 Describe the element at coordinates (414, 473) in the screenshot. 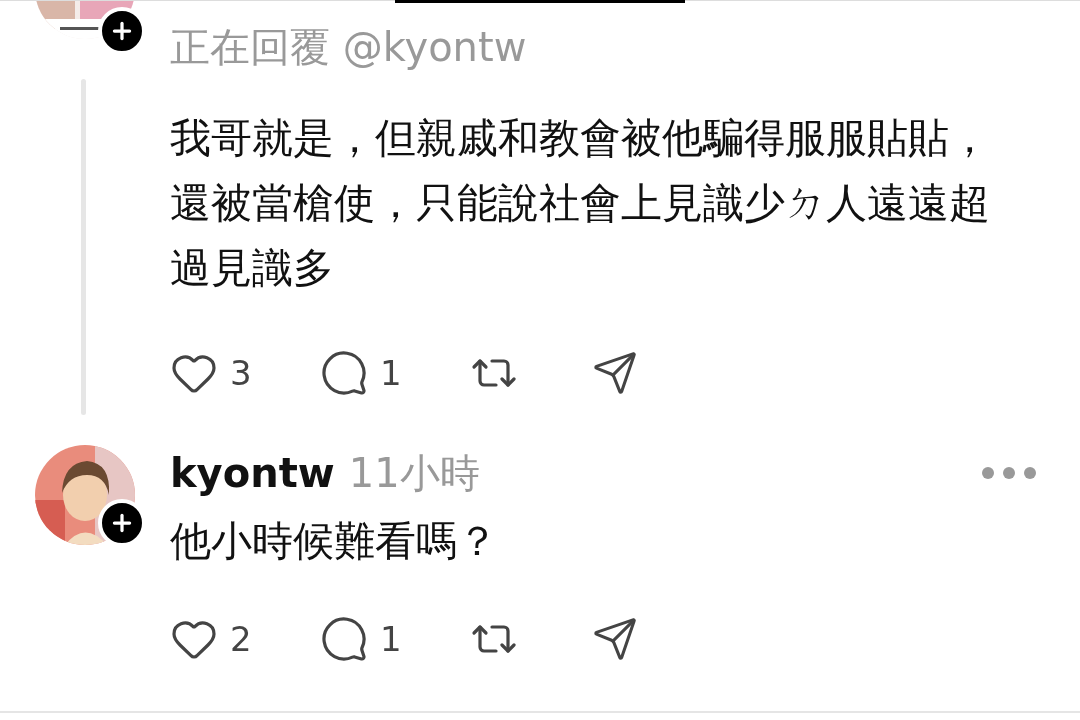

I see `timestamp: 11小時` at that location.